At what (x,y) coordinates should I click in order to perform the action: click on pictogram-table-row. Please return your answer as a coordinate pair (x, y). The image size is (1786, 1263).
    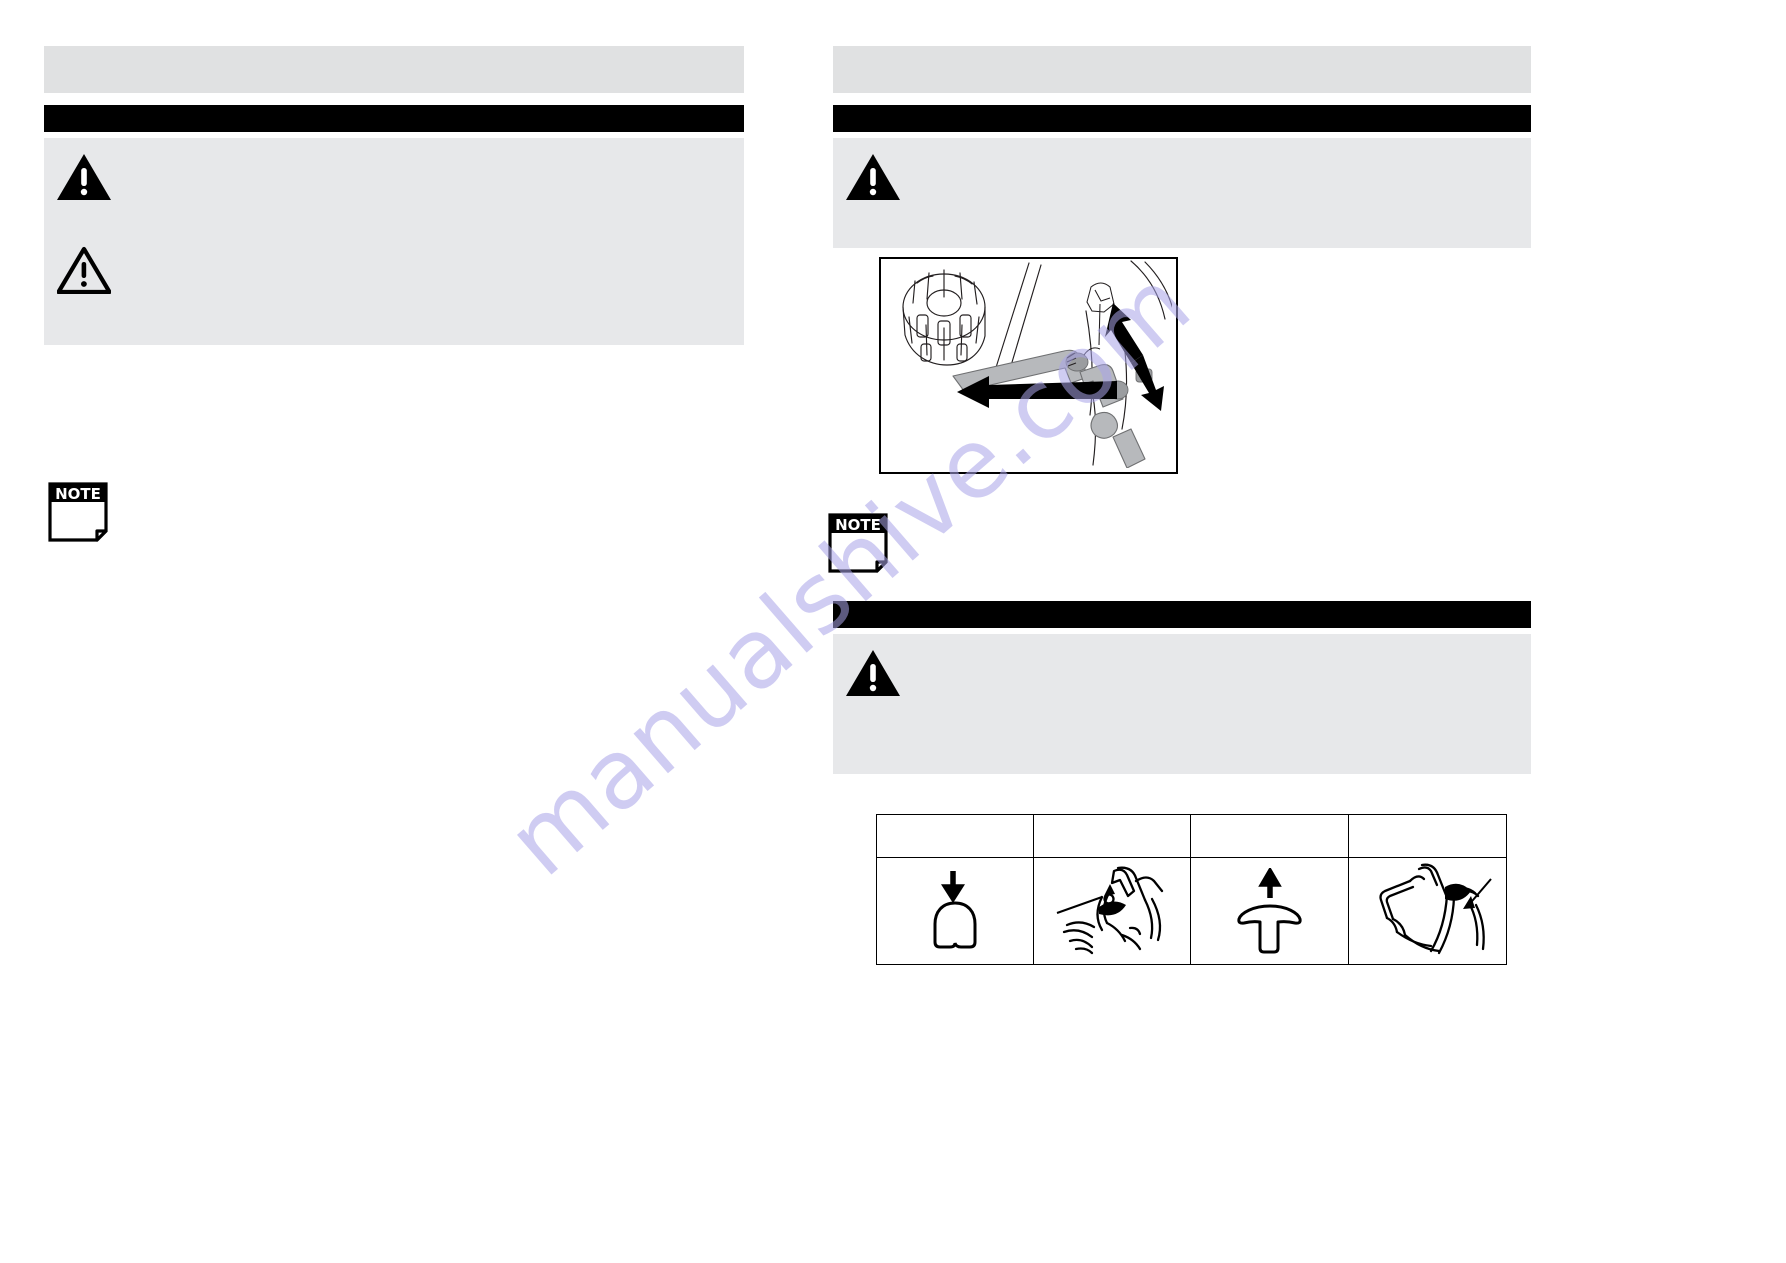
    Looking at the image, I should click on (1191, 911).